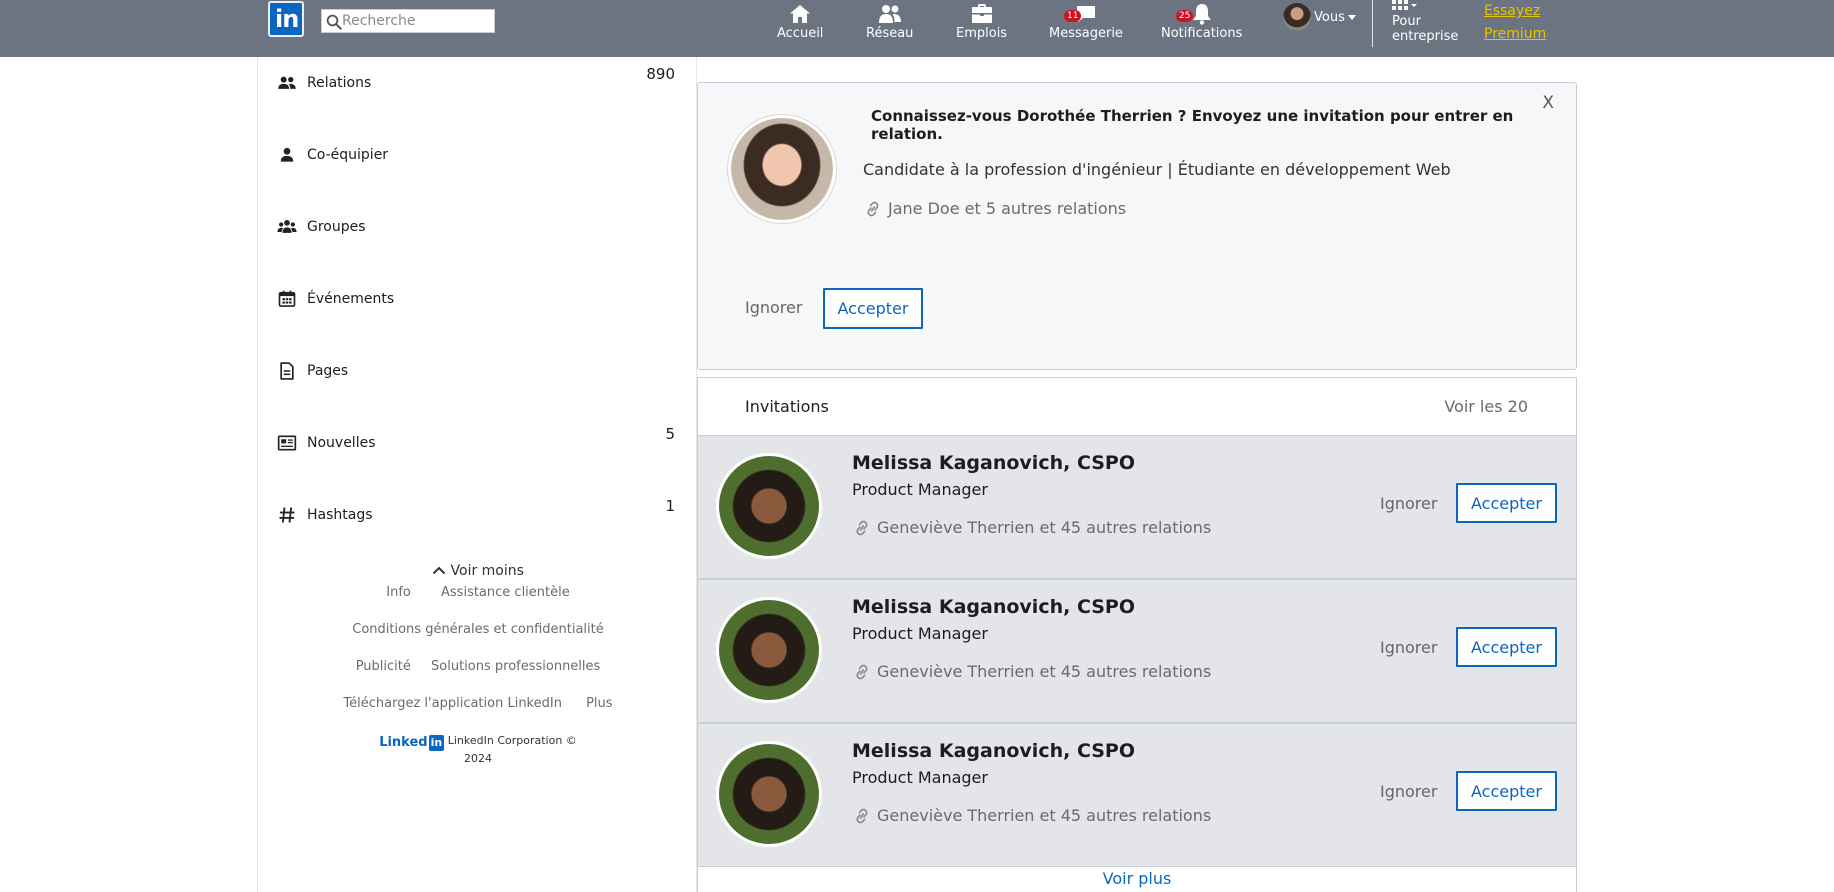 The image size is (1834, 892). Describe the element at coordinates (348, 155) in the screenshot. I see `sidebar-item-label: Co-équipier` at that location.